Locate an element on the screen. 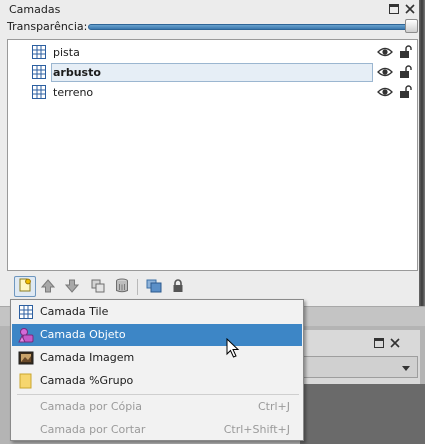 The width and height of the screenshot is (425, 444). lock-layer-button is located at coordinates (178, 287).